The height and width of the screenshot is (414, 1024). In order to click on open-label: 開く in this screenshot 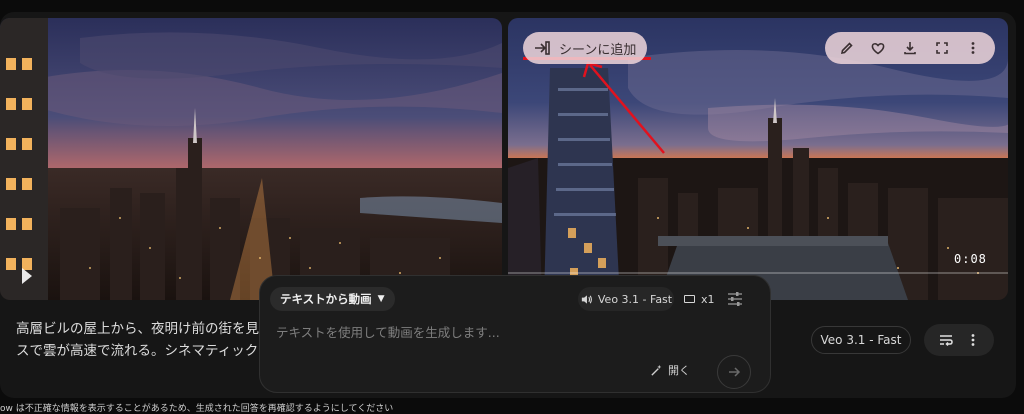, I will do `click(679, 370)`.